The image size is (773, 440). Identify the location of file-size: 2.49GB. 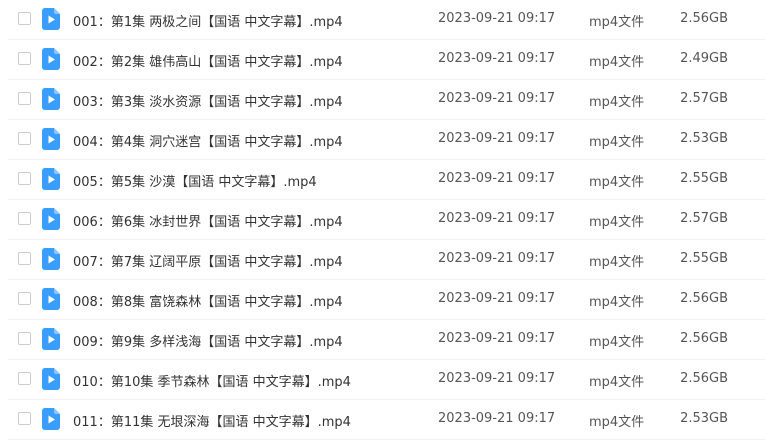
(704, 58).